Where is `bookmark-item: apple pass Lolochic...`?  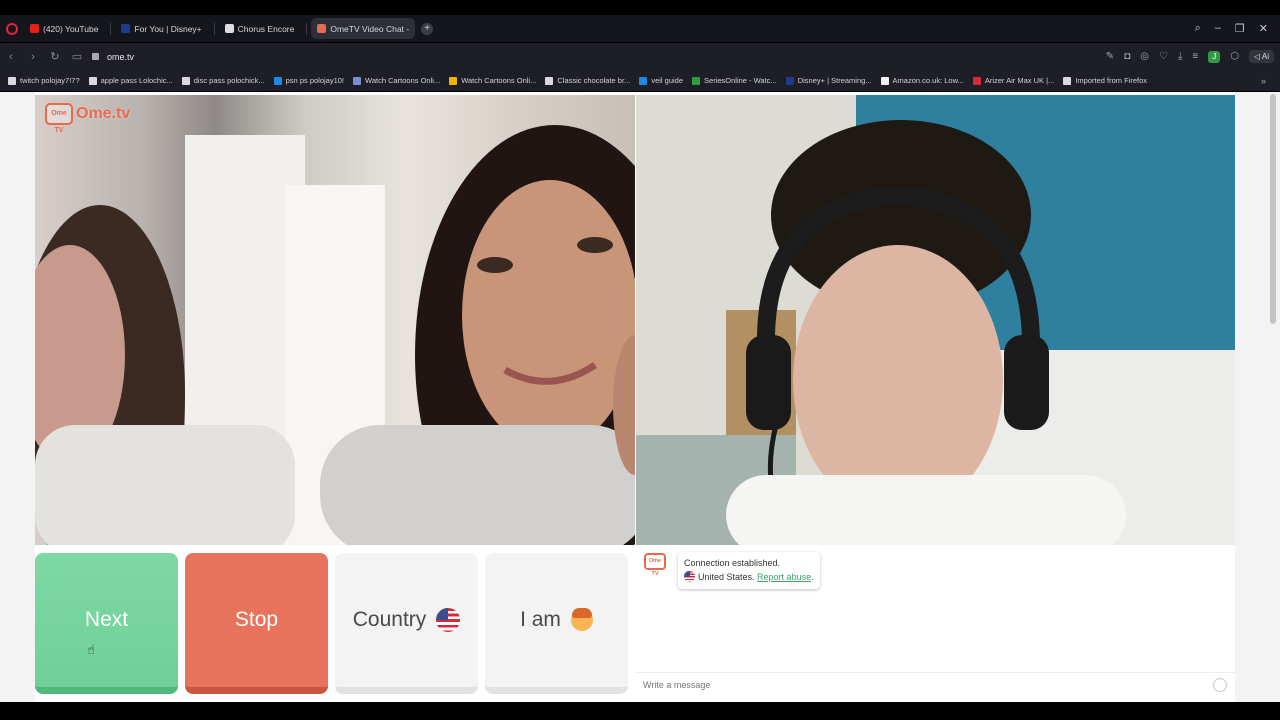 bookmark-item: apple pass Lolochic... is located at coordinates (130, 80).